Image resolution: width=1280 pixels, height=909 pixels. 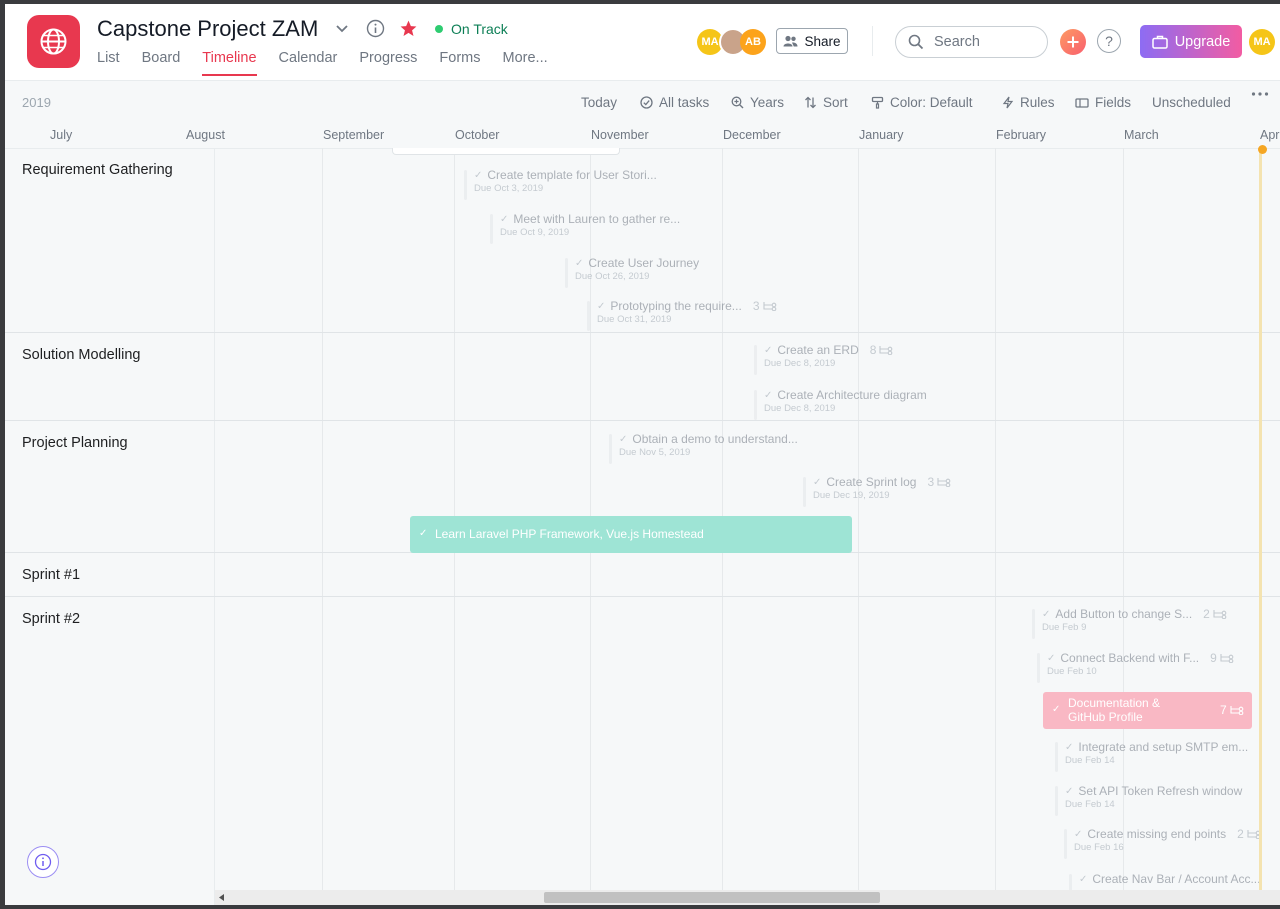 I want to click on month-march: March, so click(x=1141, y=135).